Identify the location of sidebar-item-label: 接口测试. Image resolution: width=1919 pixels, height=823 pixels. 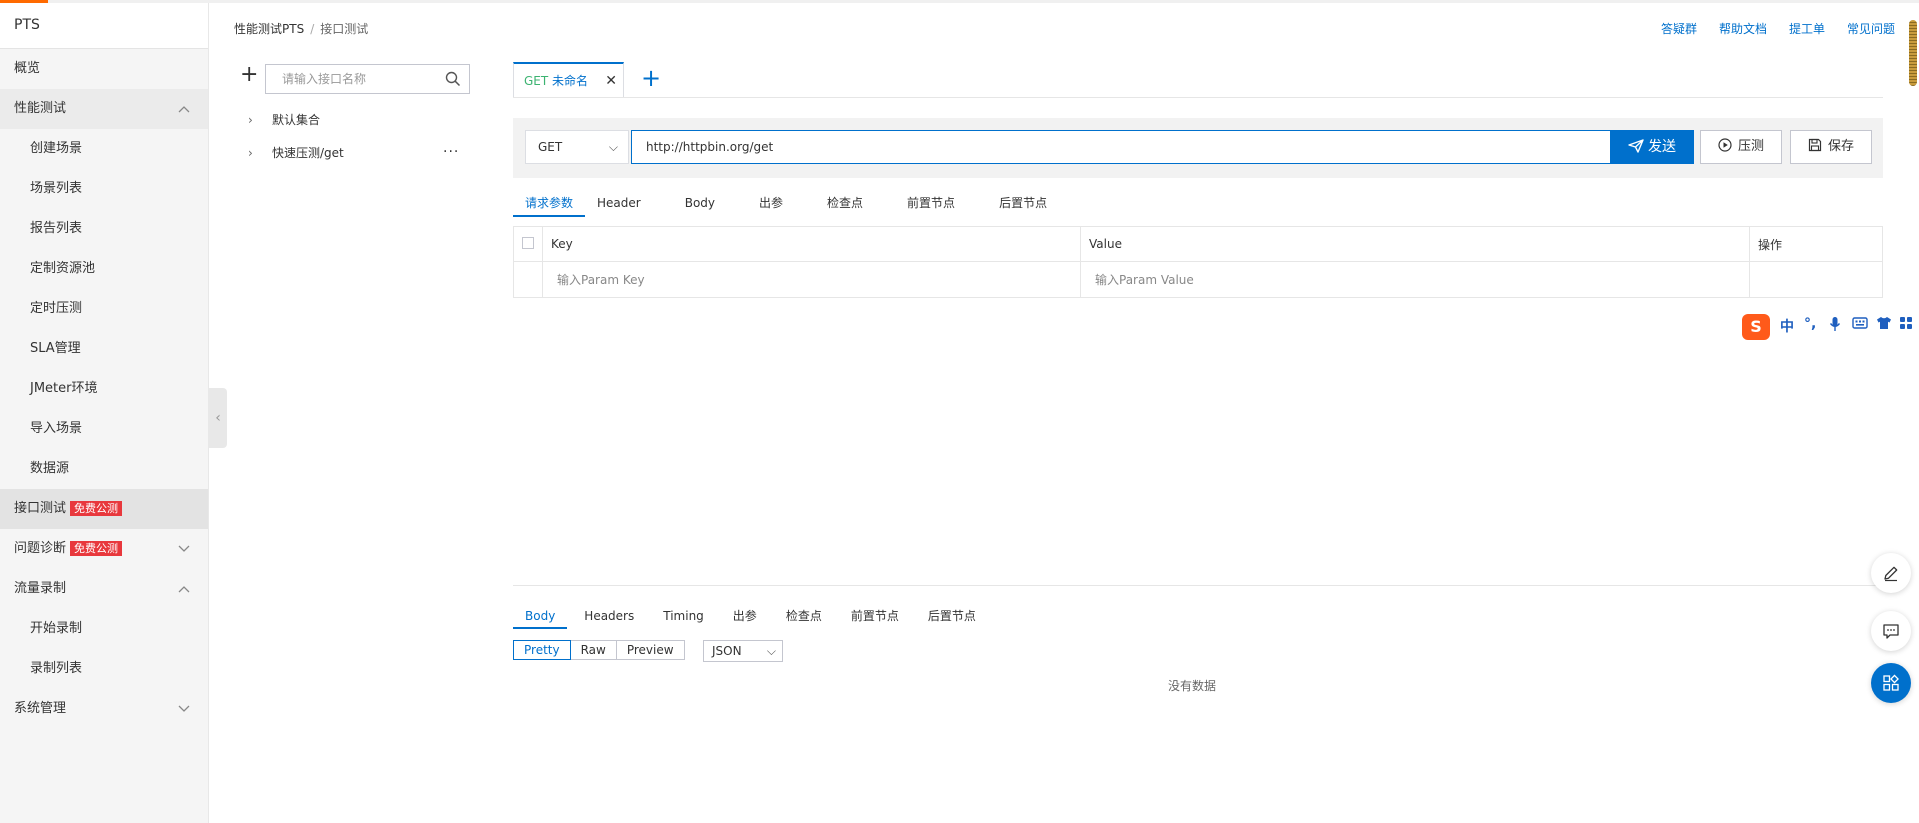
(40, 508).